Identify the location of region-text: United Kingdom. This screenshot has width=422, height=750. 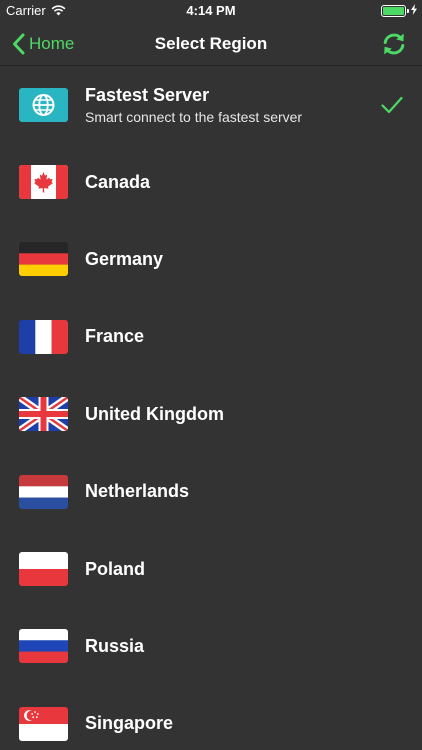
(154, 414).